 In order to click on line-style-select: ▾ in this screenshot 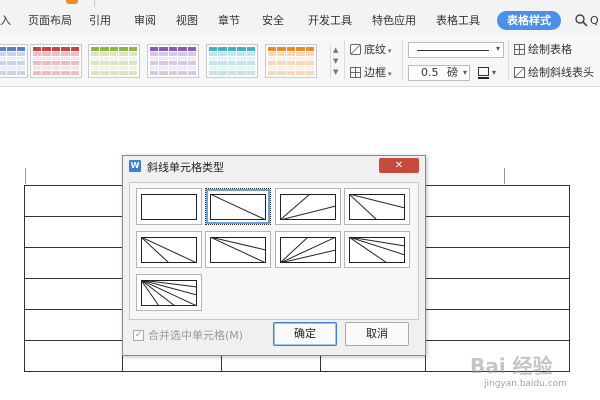, I will do `click(456, 50)`.